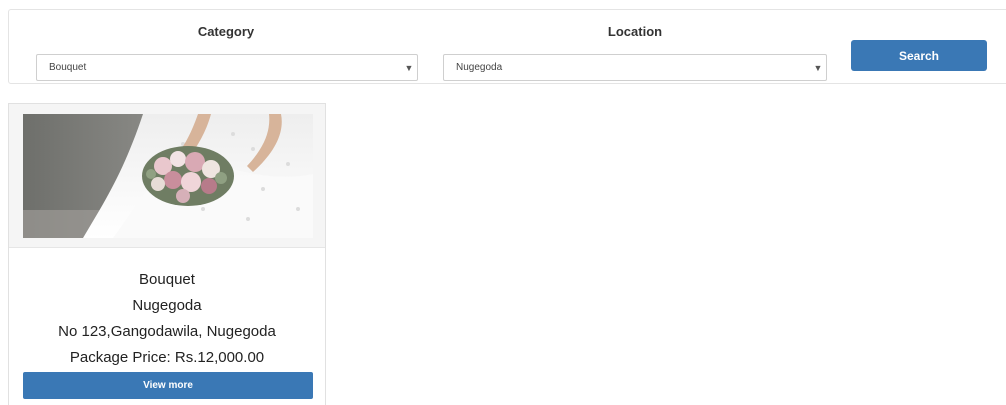 The image size is (1006, 405). I want to click on location-label: Location, so click(635, 31).